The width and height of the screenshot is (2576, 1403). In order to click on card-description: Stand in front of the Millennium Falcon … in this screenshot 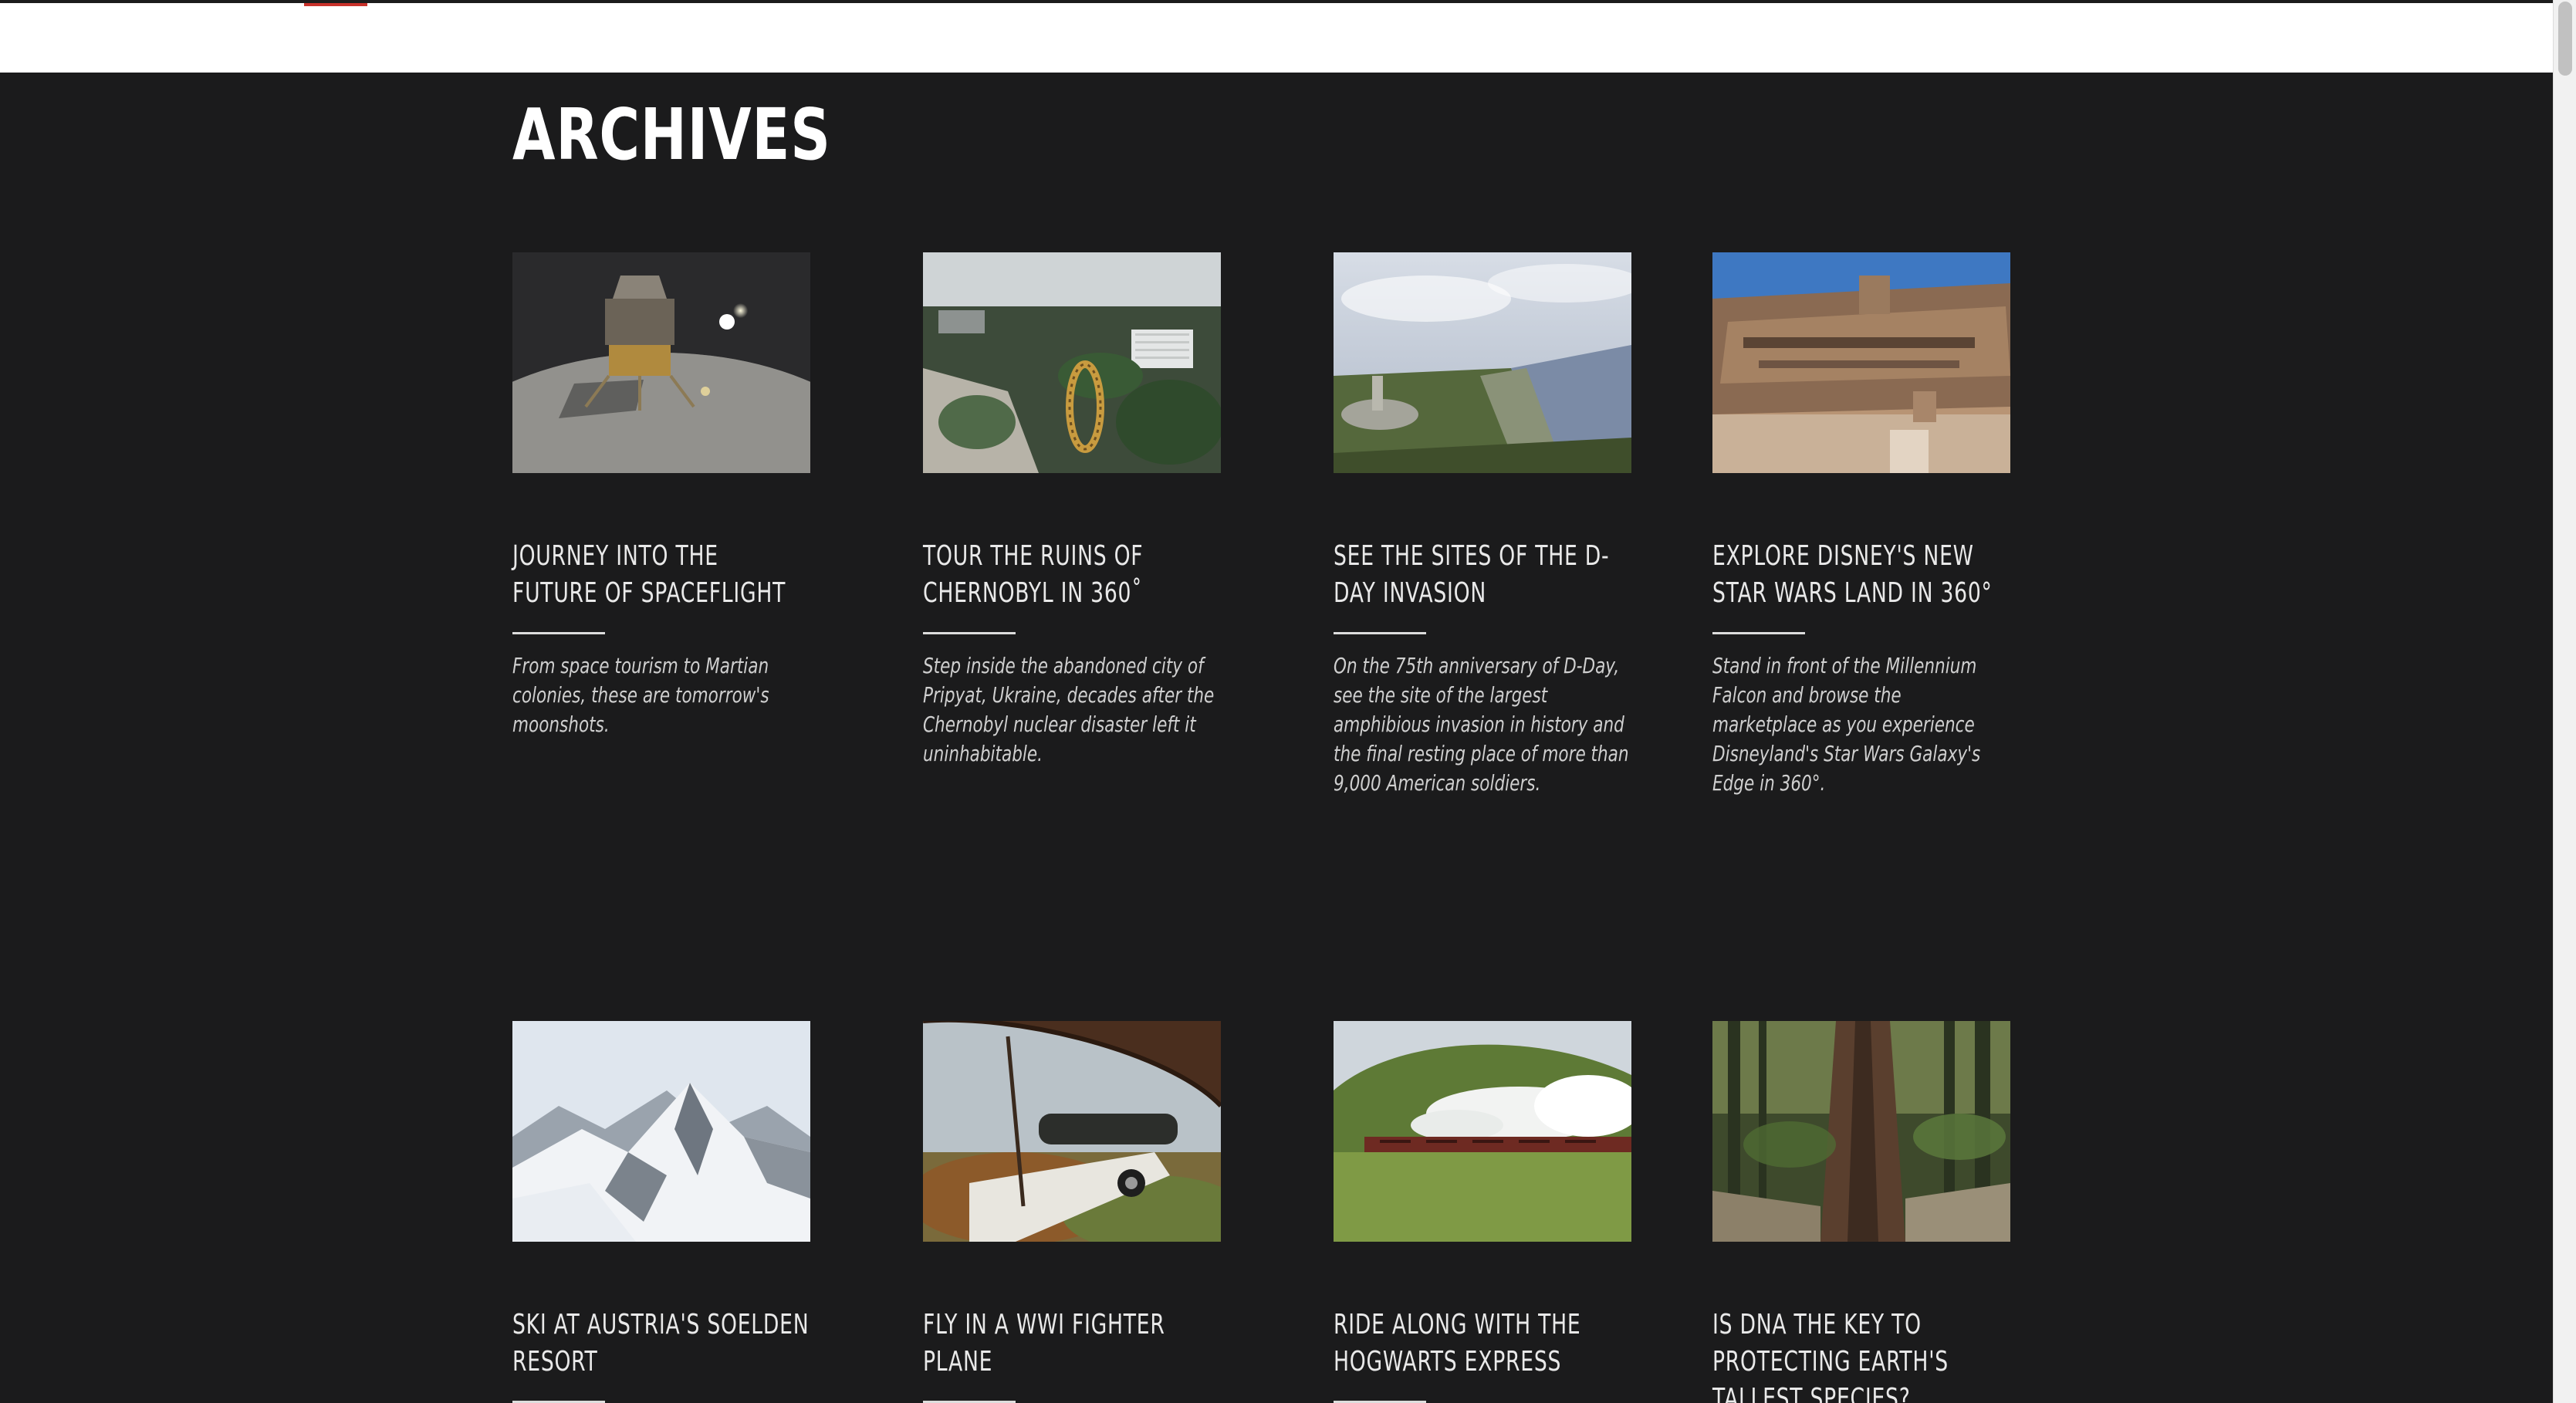, I will do `click(1846, 724)`.